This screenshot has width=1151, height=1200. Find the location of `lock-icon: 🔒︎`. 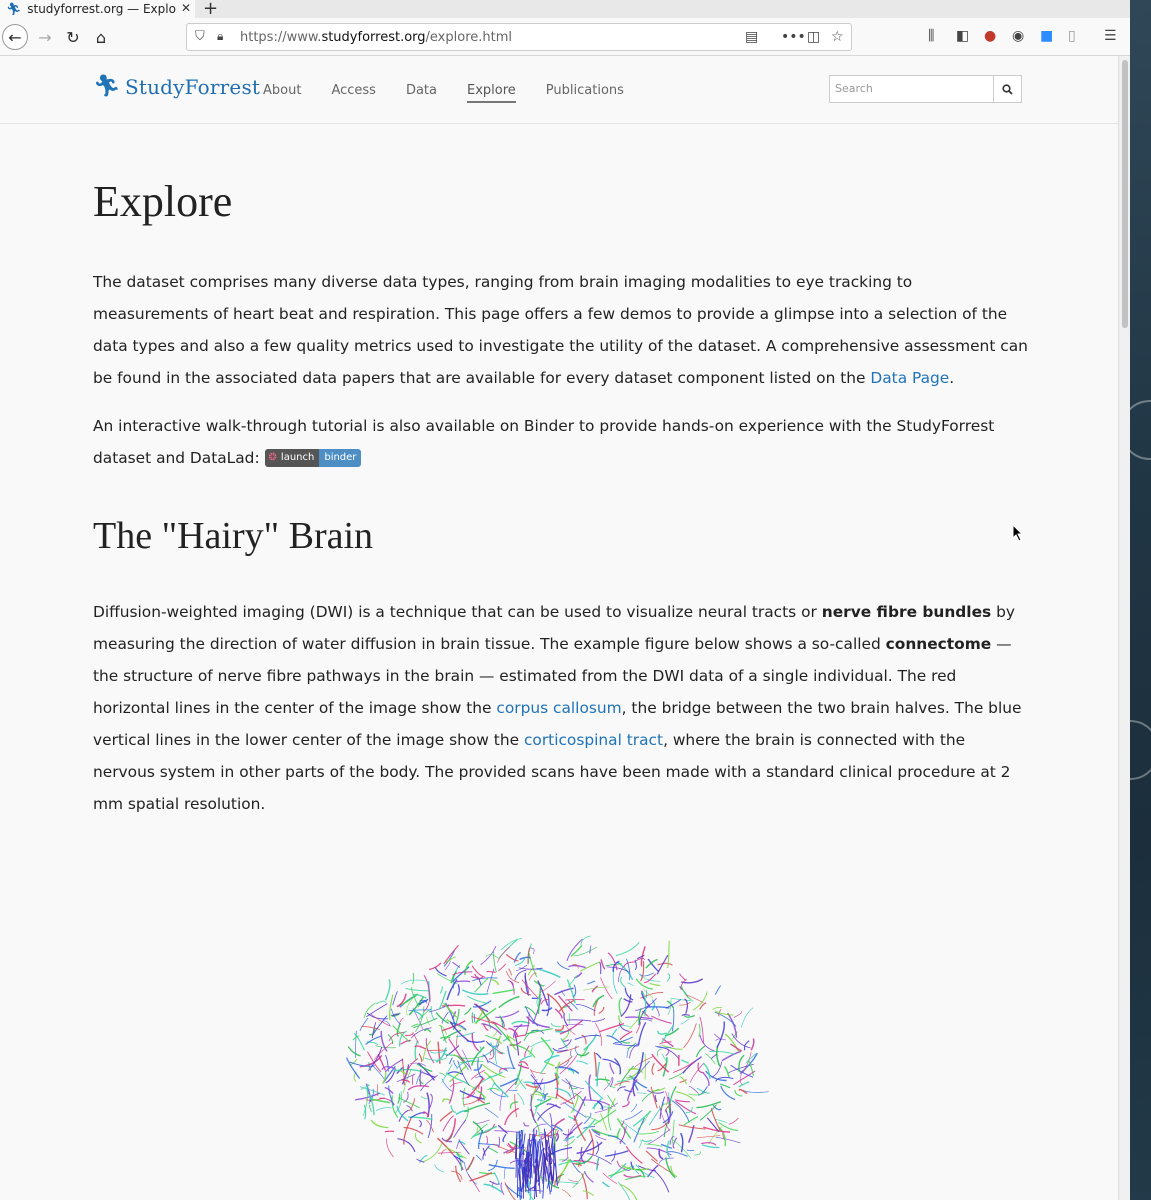

lock-icon: 🔒︎ is located at coordinates (220, 36).